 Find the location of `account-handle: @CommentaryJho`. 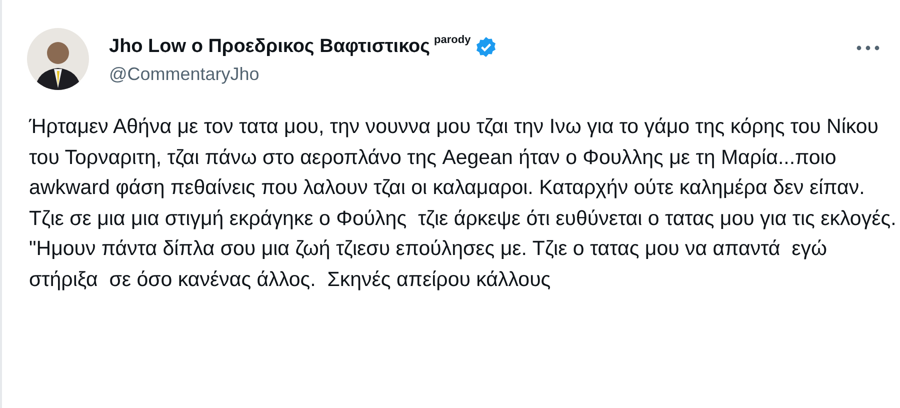

account-handle: @CommentaryJho is located at coordinates (472, 74).